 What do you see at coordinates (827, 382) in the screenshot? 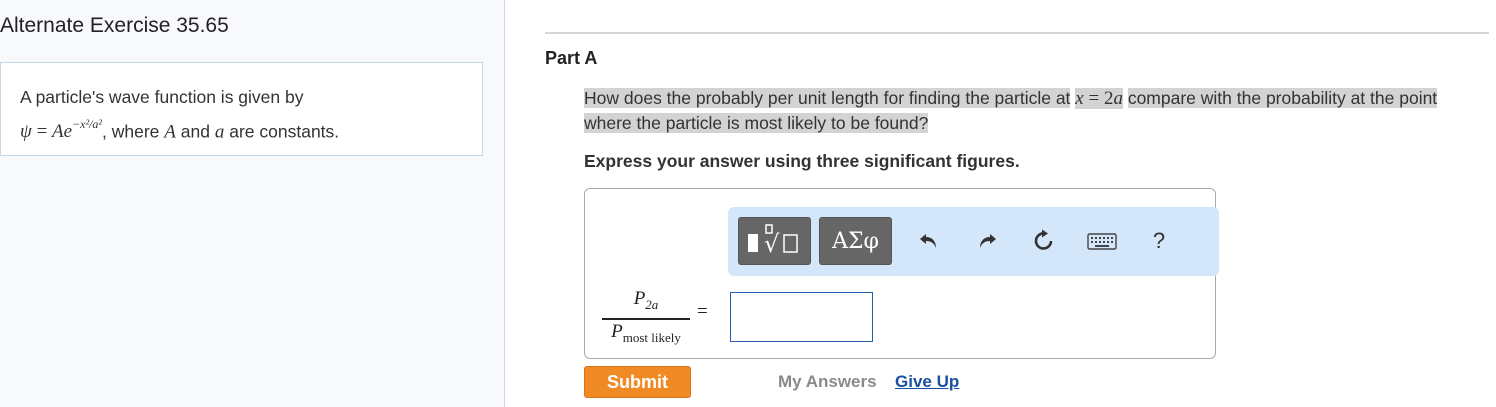
I see `my-answers-link: My Answers` at bounding box center [827, 382].